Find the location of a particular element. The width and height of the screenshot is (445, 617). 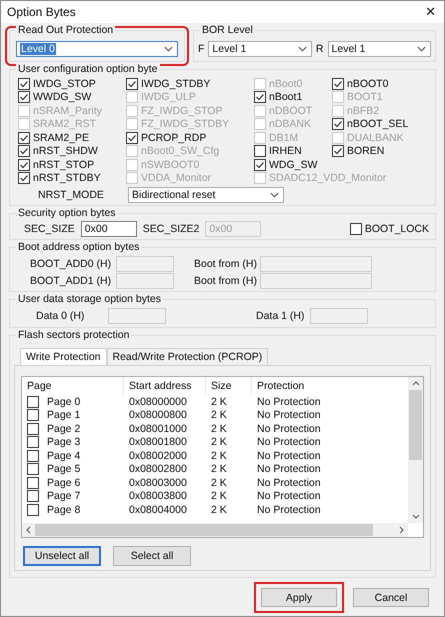

tab: Write Protection is located at coordinates (63, 356).